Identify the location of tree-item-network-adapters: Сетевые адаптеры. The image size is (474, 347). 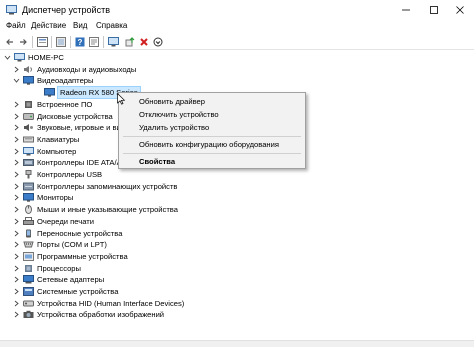
(58, 279).